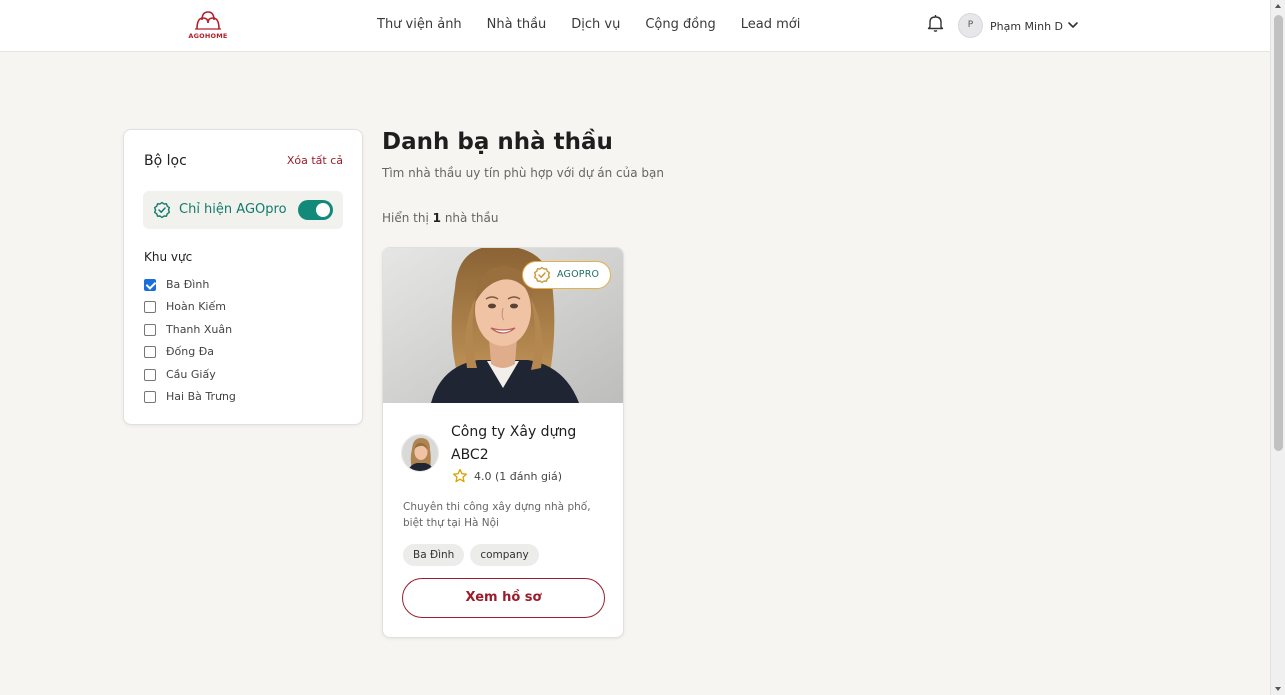 This screenshot has width=1285, height=695. I want to click on bell-icon, so click(935, 23).